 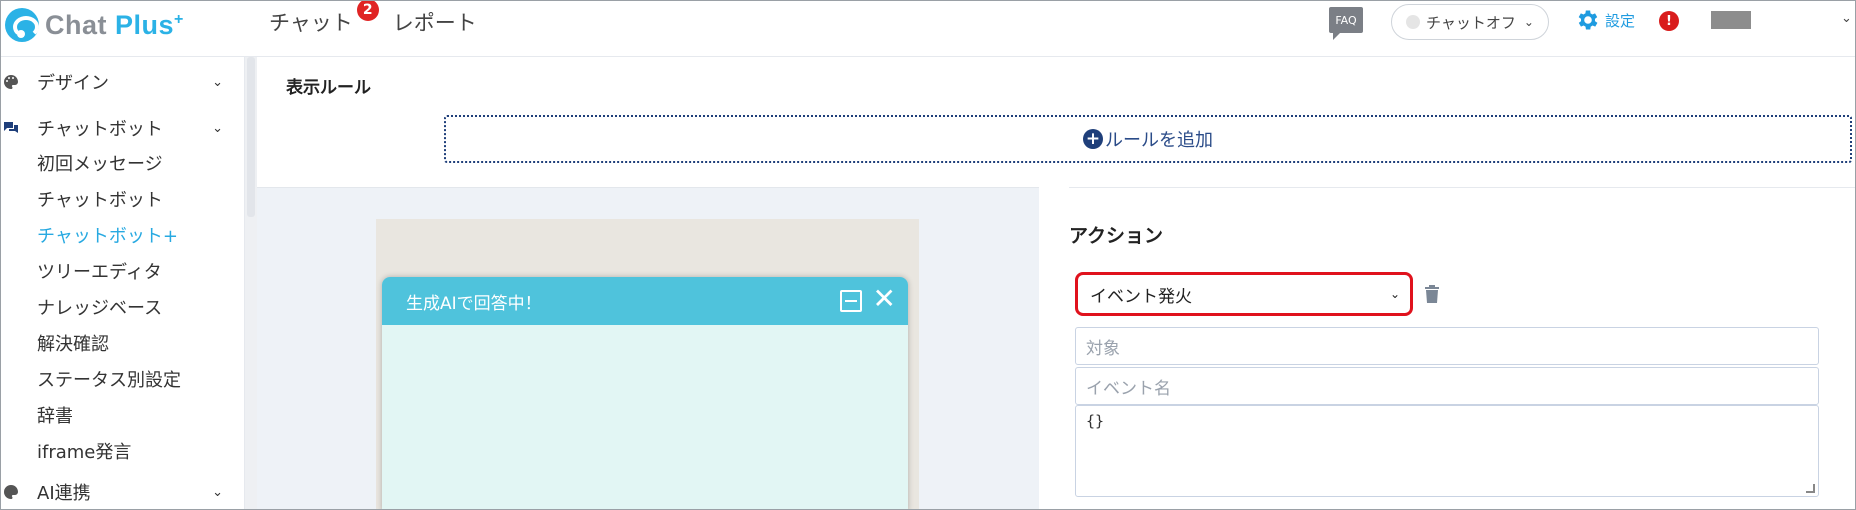 I want to click on sidebar-item-knowledge-base: ナレッジベース, so click(x=99, y=307).